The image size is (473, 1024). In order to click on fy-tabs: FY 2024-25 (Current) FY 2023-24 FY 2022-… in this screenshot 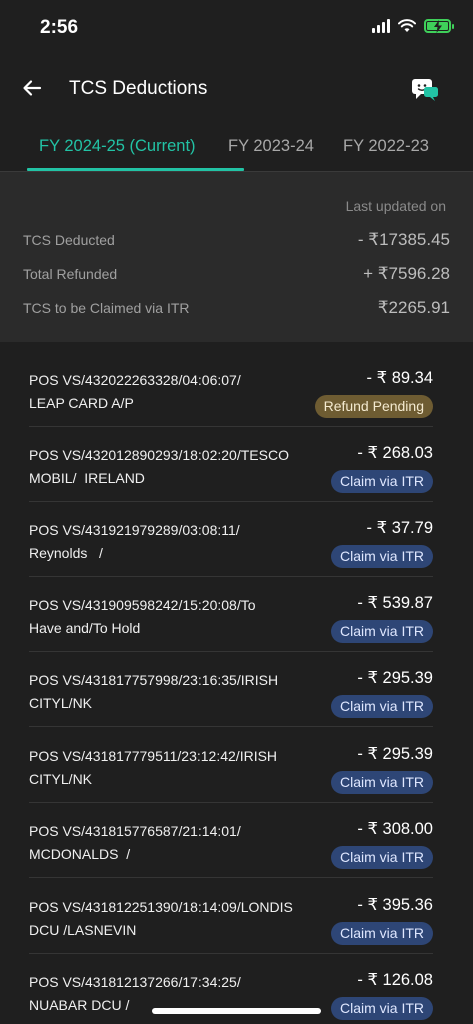, I will do `click(236, 148)`.